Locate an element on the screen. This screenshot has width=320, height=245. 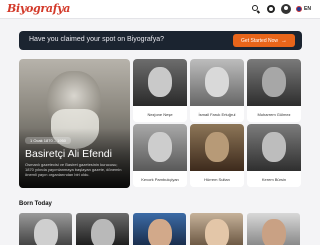
person-card: Muharrem Gülmez is located at coordinates (274, 90).